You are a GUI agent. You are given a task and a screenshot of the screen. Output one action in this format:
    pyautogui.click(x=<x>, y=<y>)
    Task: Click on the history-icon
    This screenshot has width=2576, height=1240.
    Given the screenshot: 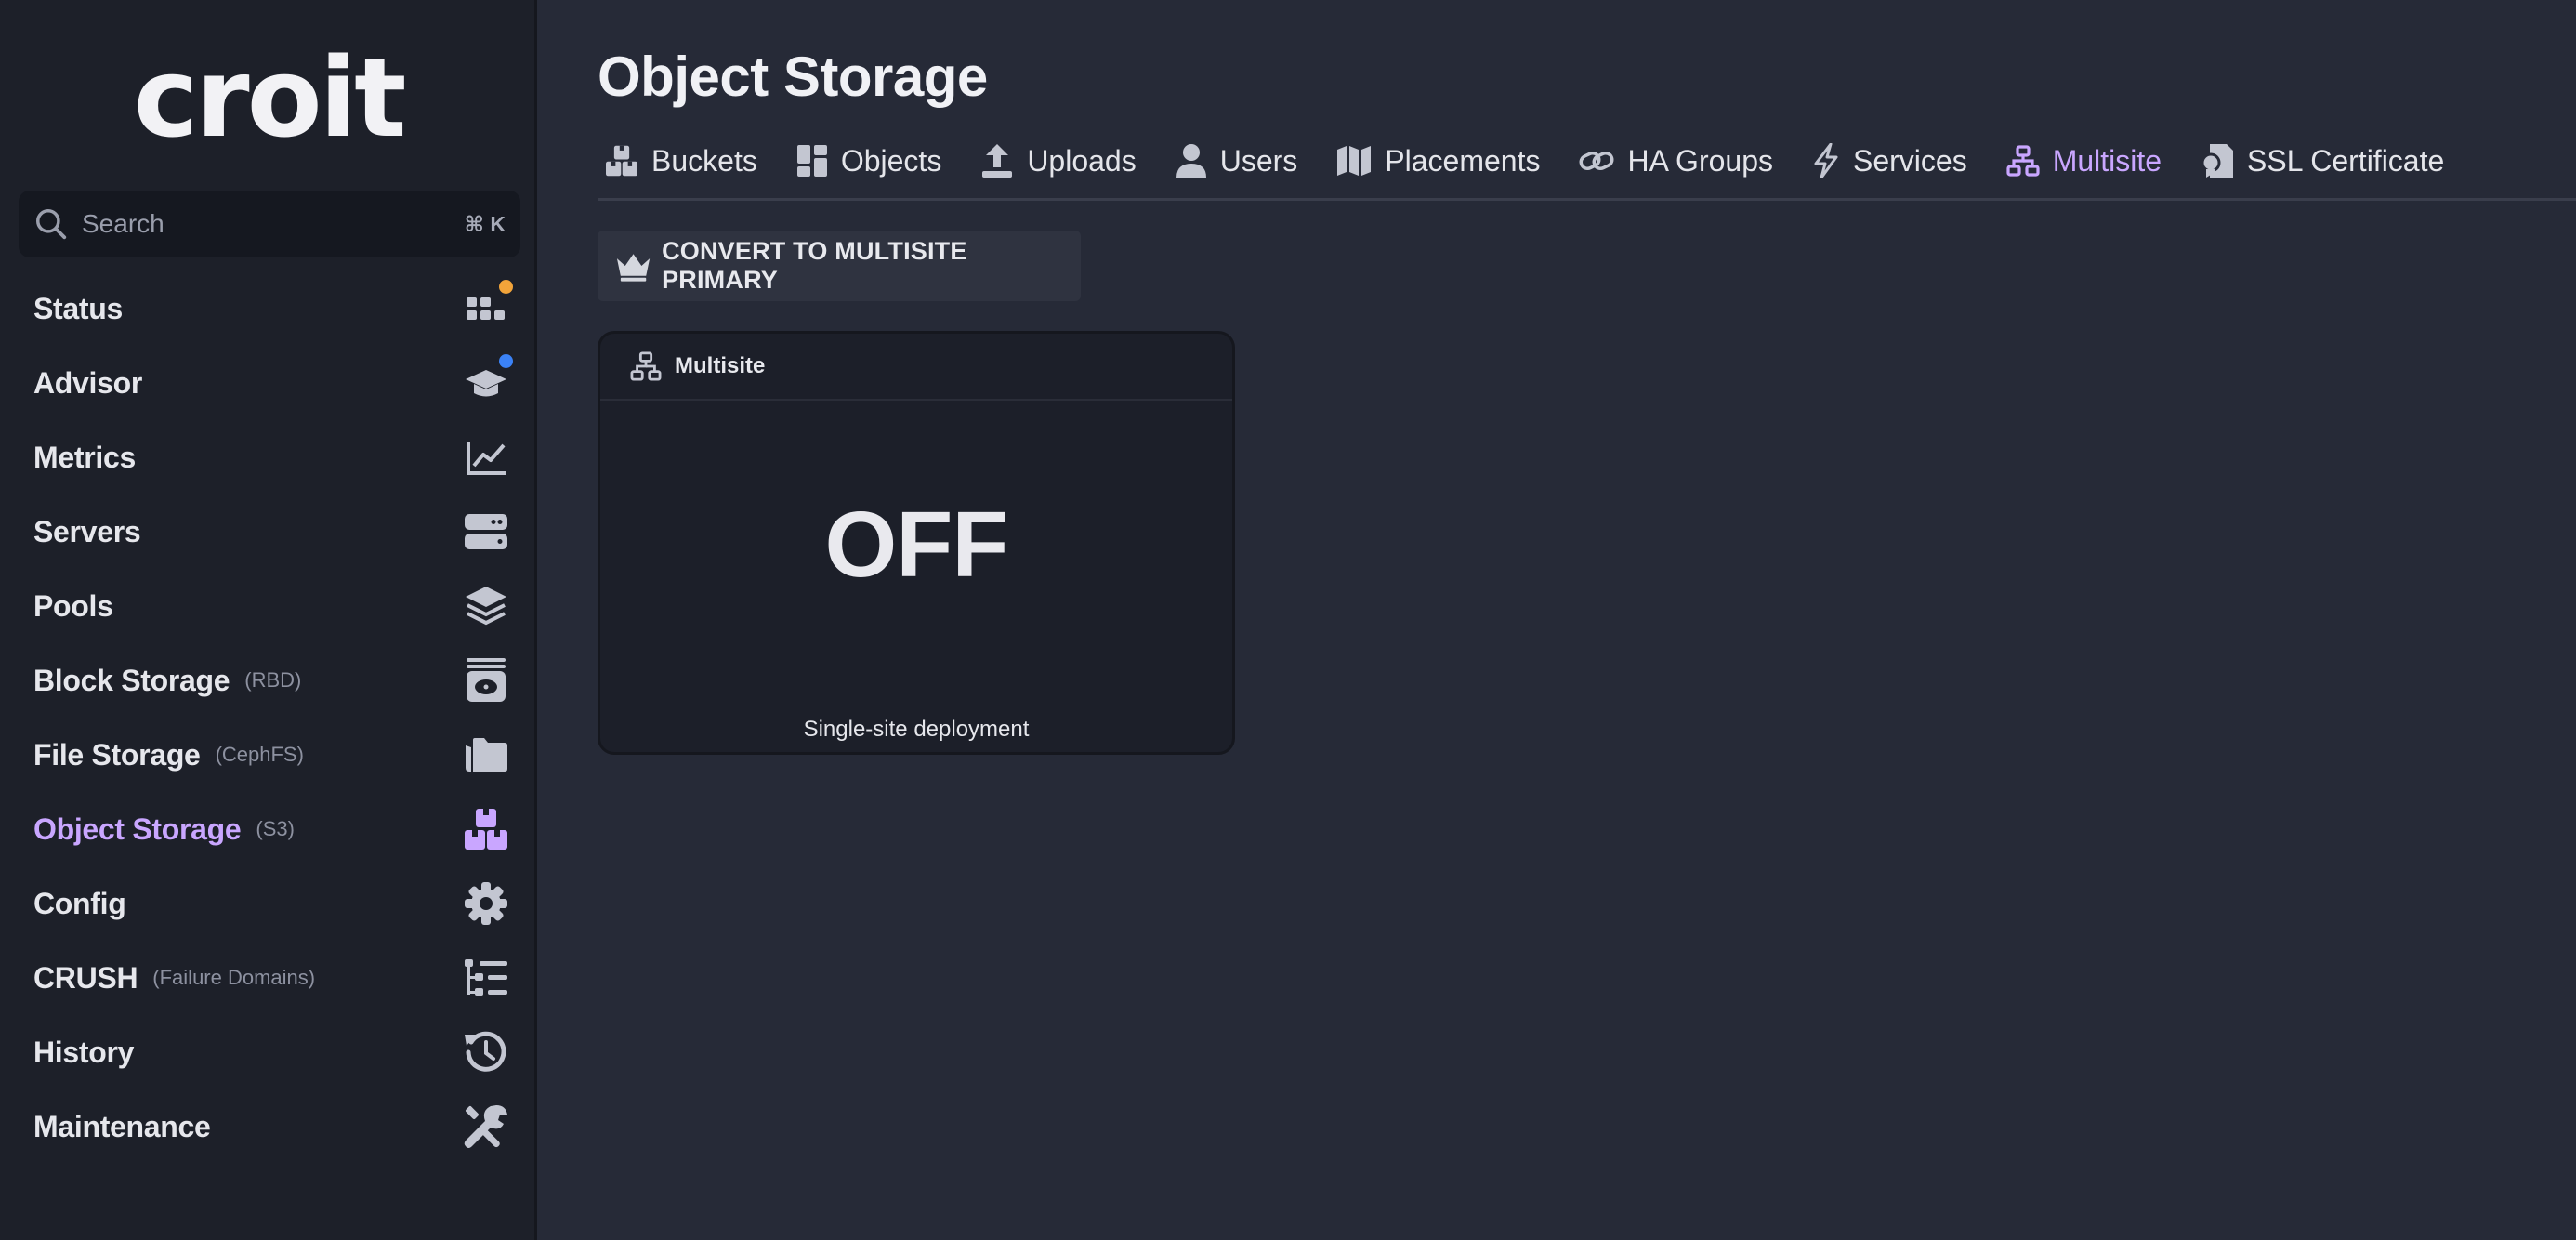 What is the action you would take?
    pyautogui.click(x=486, y=1052)
    